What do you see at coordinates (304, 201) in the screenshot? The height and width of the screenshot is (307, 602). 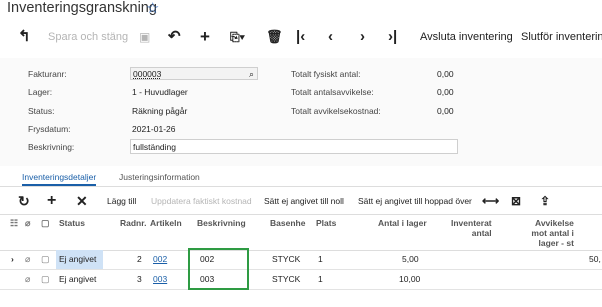 I see `set-null-button: Sätt ej angivet till noll` at bounding box center [304, 201].